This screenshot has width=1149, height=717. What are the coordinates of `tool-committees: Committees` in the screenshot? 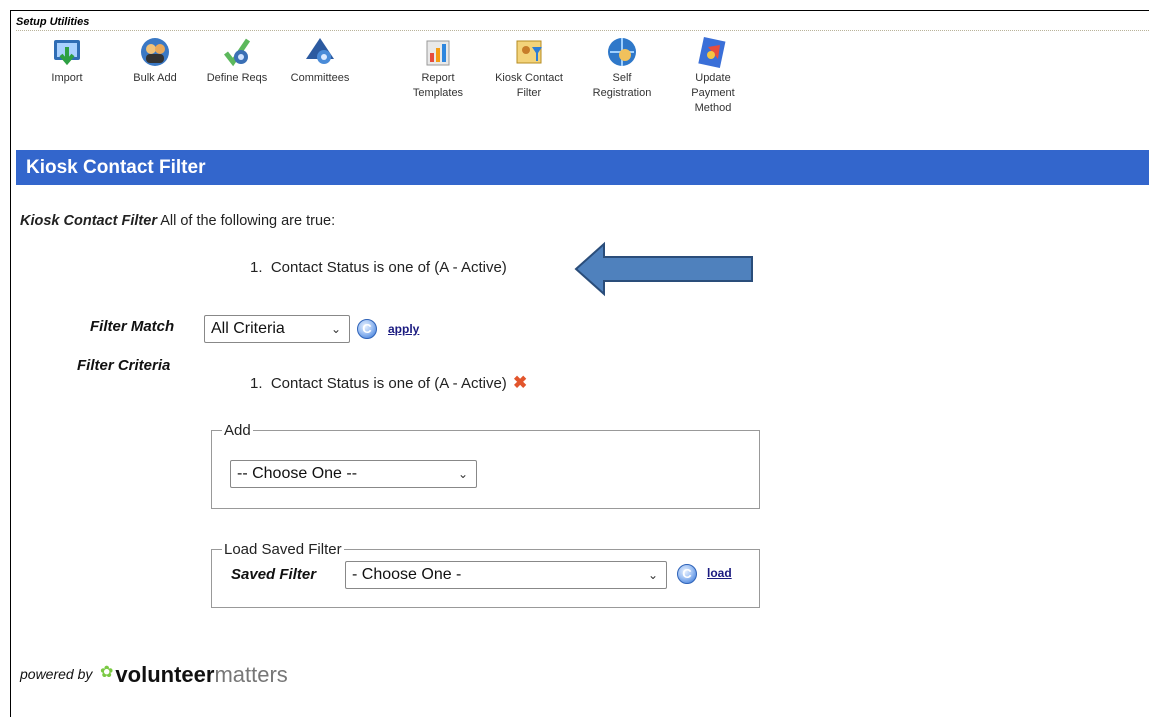 It's located at (320, 60).